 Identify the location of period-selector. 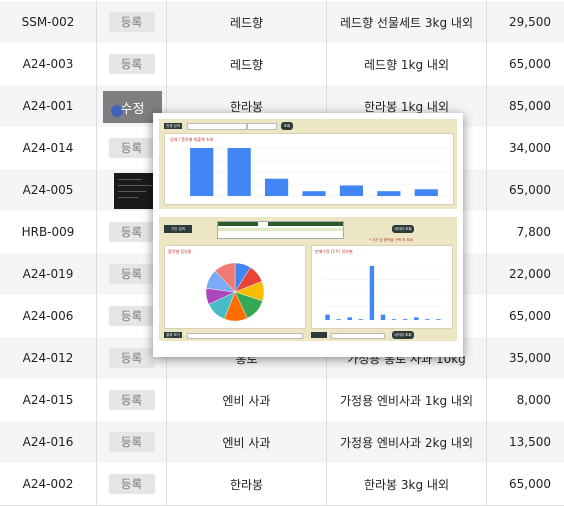
(280, 230).